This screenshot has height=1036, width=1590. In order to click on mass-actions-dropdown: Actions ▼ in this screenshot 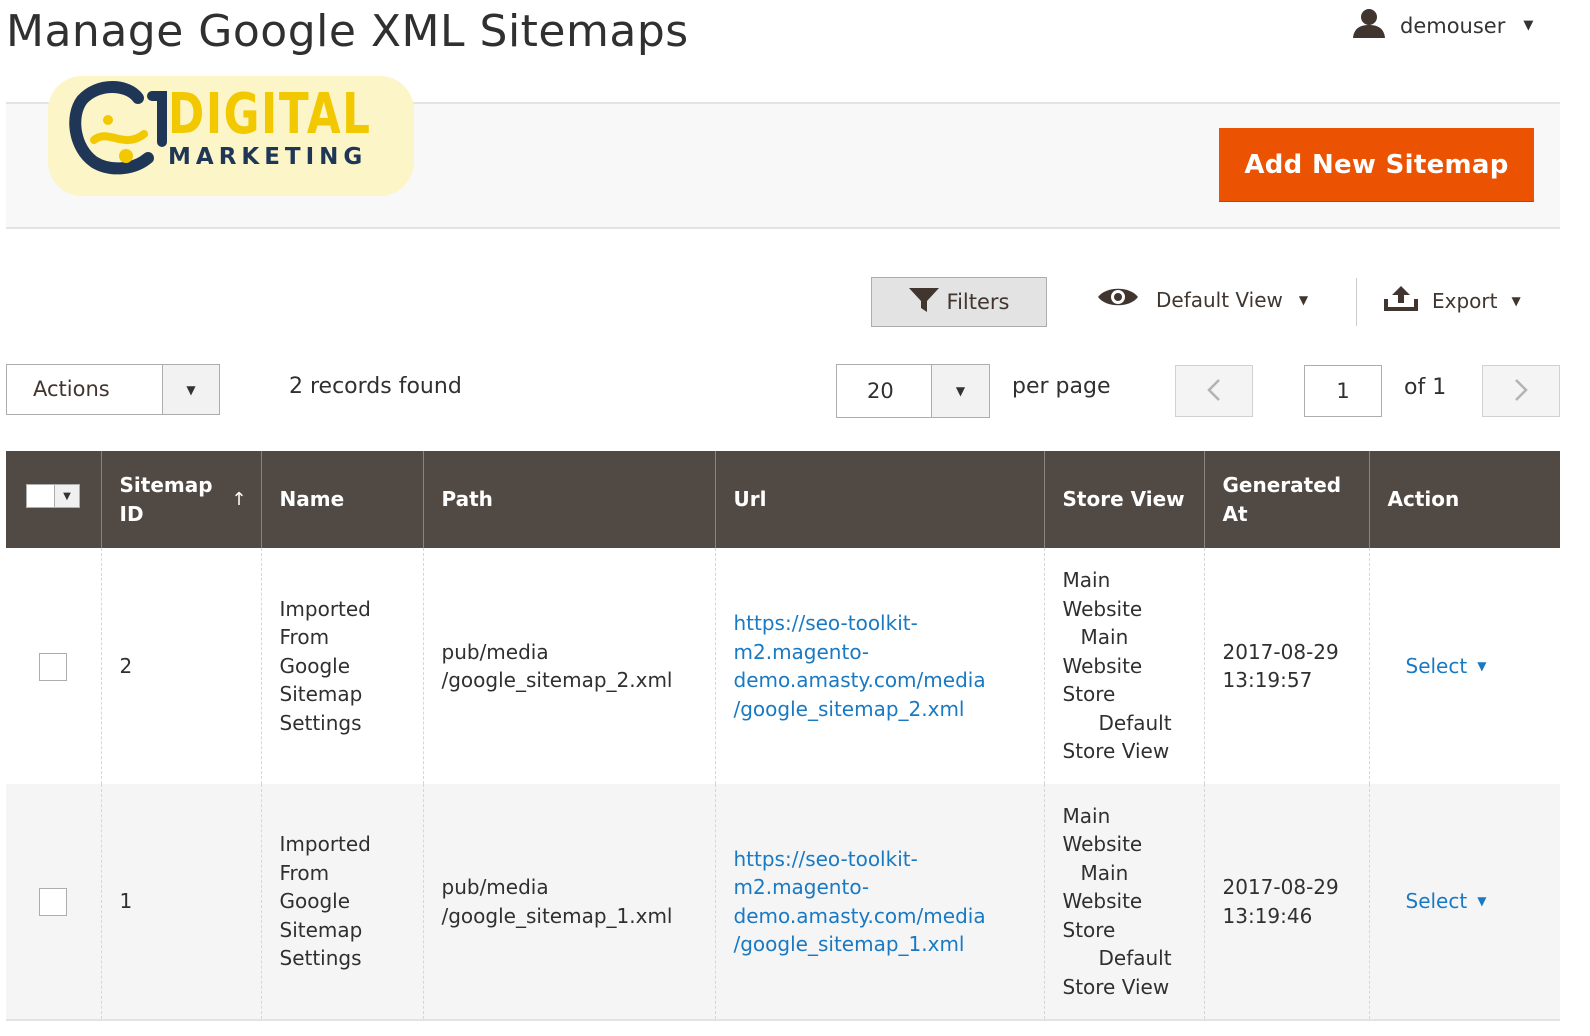, I will do `click(113, 389)`.